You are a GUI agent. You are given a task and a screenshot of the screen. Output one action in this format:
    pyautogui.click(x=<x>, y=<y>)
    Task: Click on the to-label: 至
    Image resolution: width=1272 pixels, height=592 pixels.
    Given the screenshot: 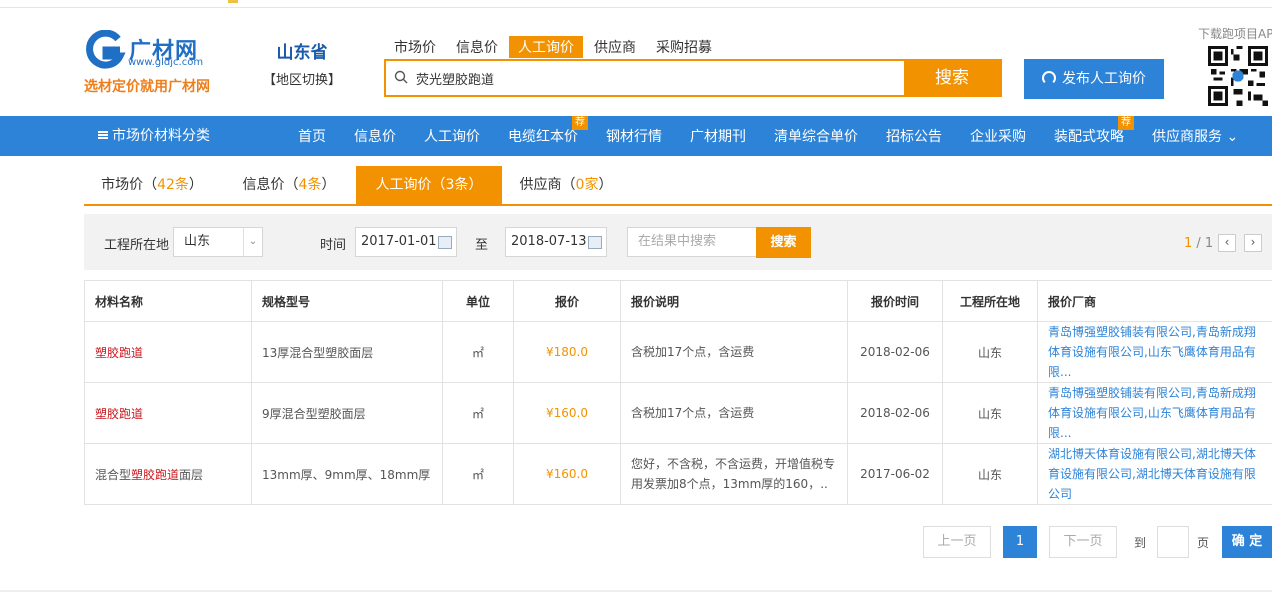 What is the action you would take?
    pyautogui.click(x=482, y=245)
    